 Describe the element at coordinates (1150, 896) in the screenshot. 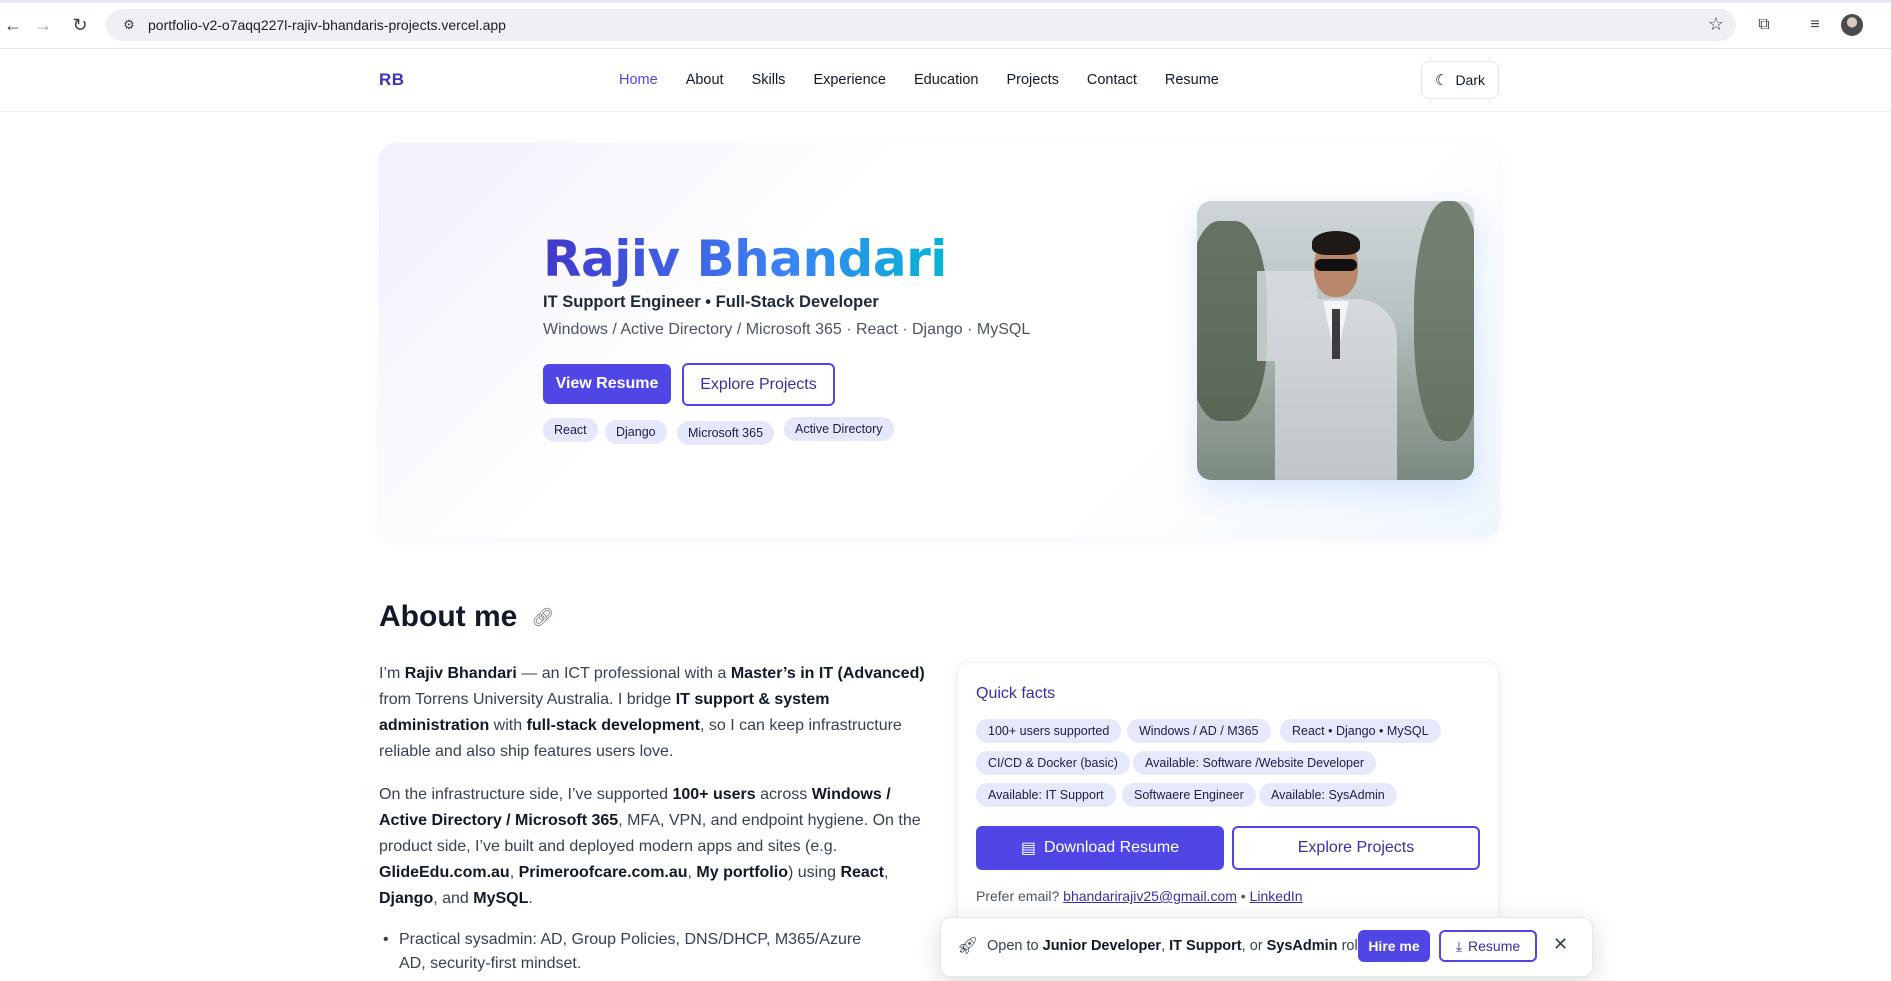

I see `email-link: bhandarirajiv25@gmail.com` at that location.